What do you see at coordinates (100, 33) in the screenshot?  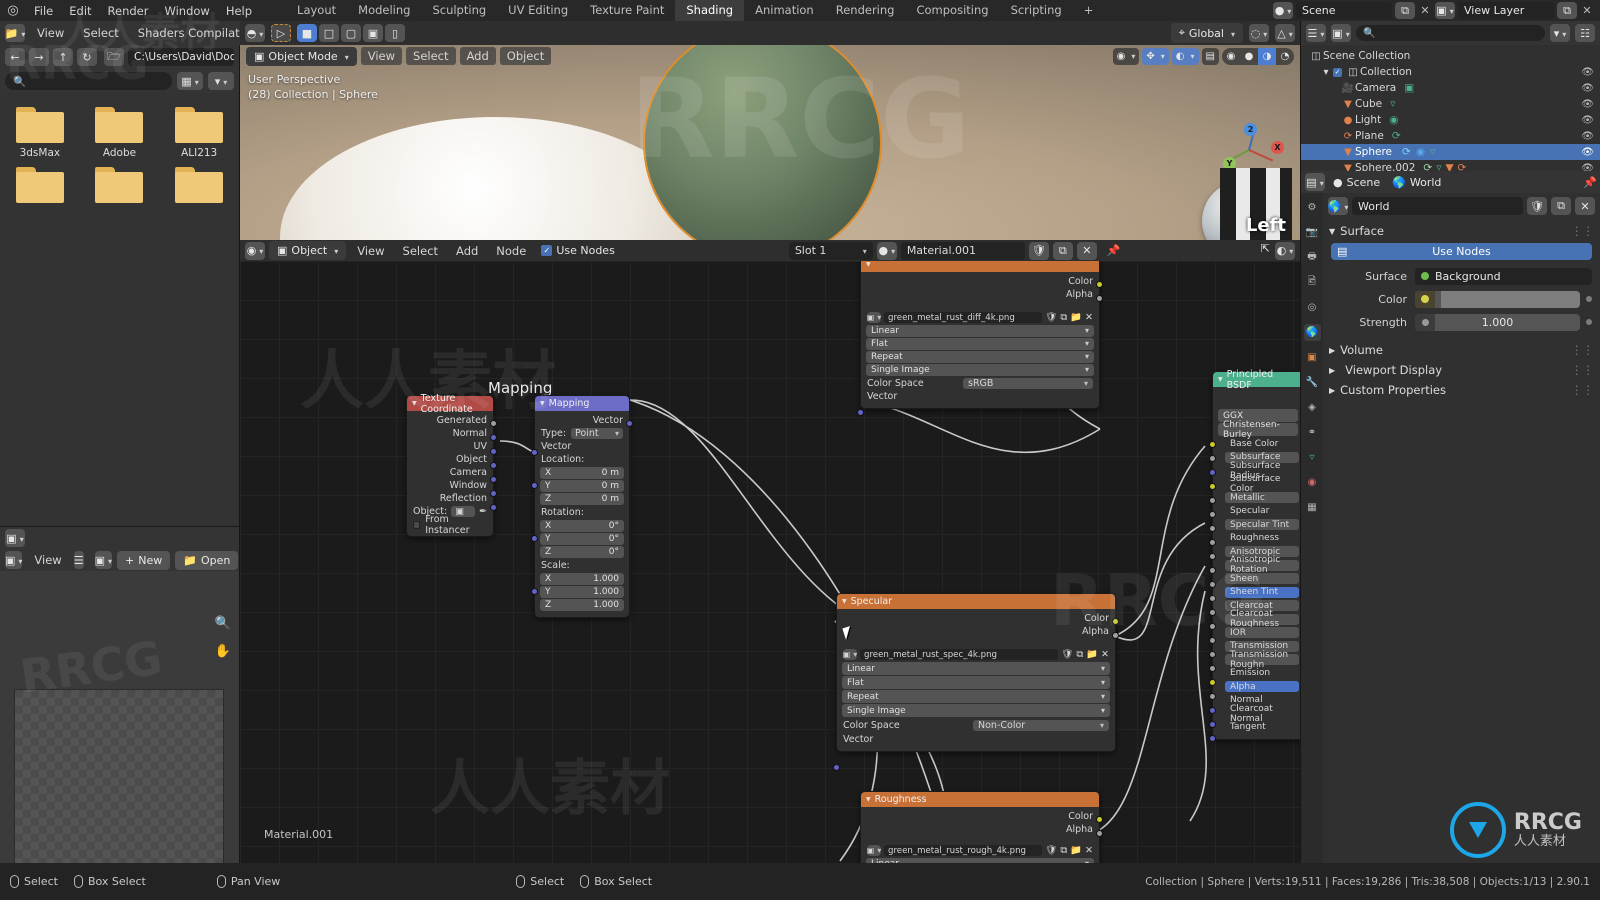 I see `filebrowser-menu-select: Select` at bounding box center [100, 33].